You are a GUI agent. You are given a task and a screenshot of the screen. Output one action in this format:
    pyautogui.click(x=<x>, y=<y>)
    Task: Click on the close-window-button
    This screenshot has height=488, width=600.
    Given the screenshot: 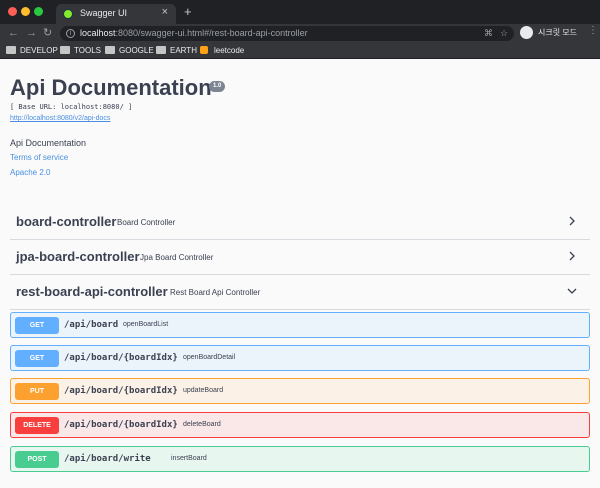 What is the action you would take?
    pyautogui.click(x=12, y=11)
    